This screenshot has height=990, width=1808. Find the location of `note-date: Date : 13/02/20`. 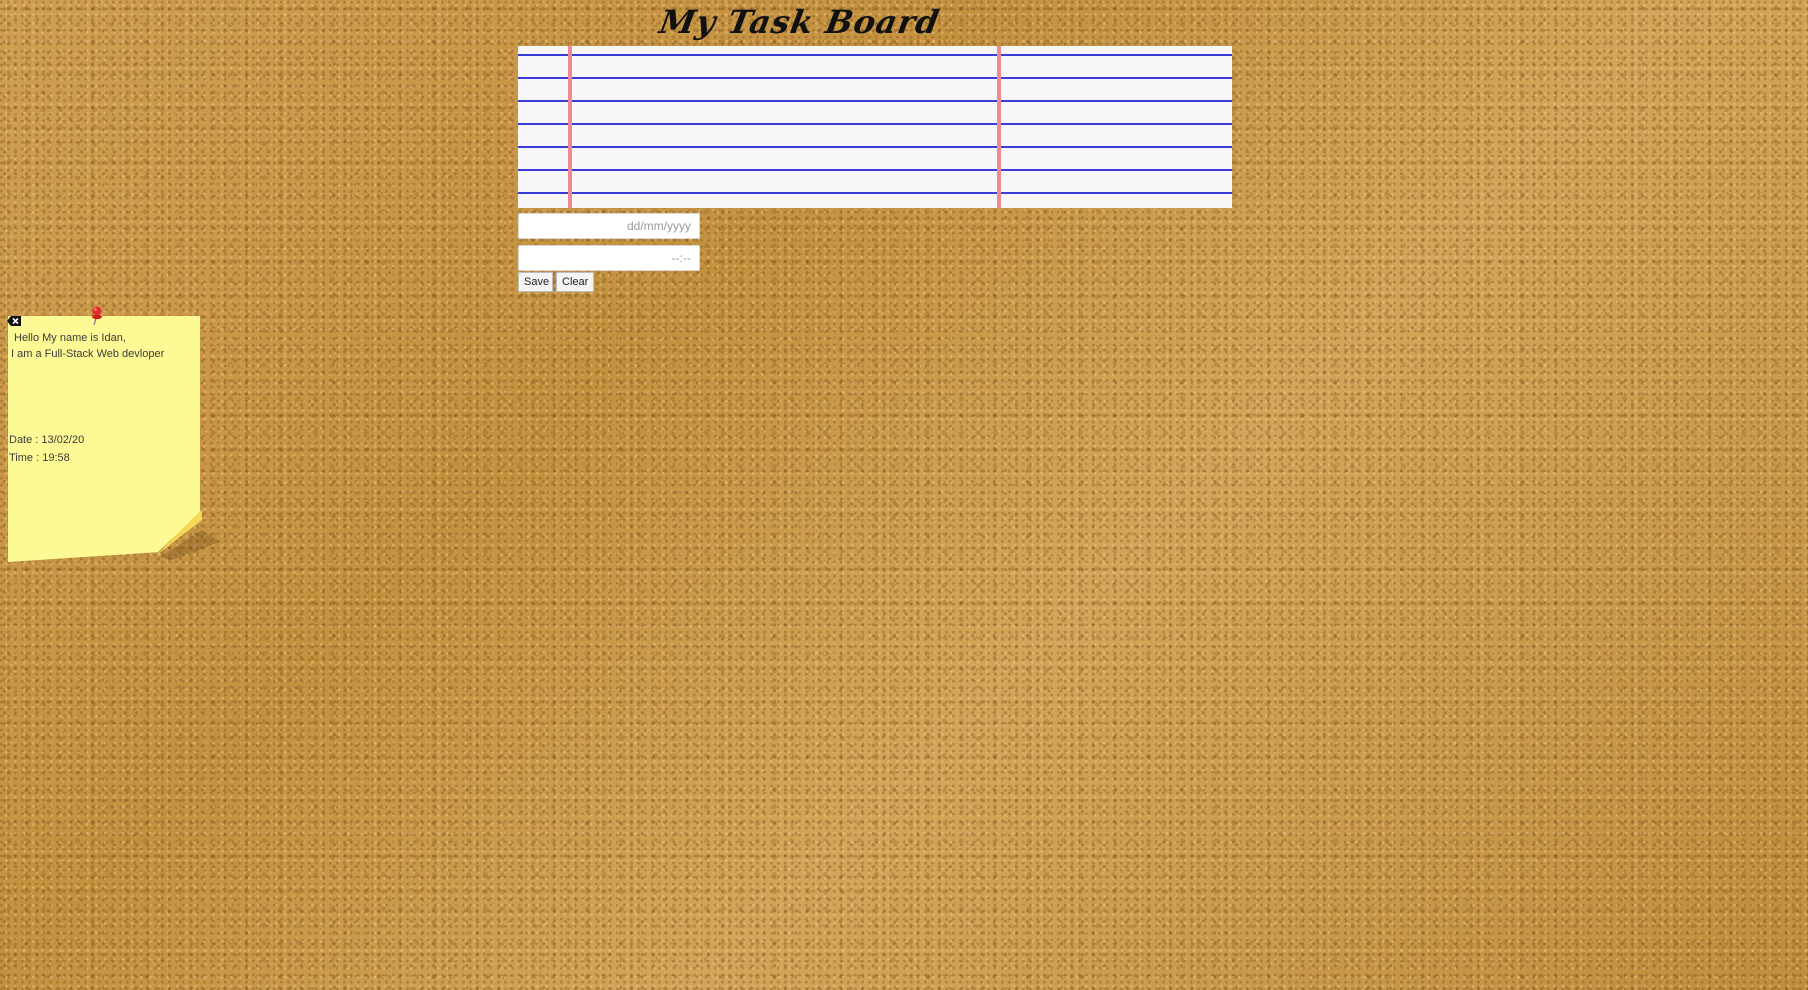

note-date: Date : 13/02/20 is located at coordinates (47, 440).